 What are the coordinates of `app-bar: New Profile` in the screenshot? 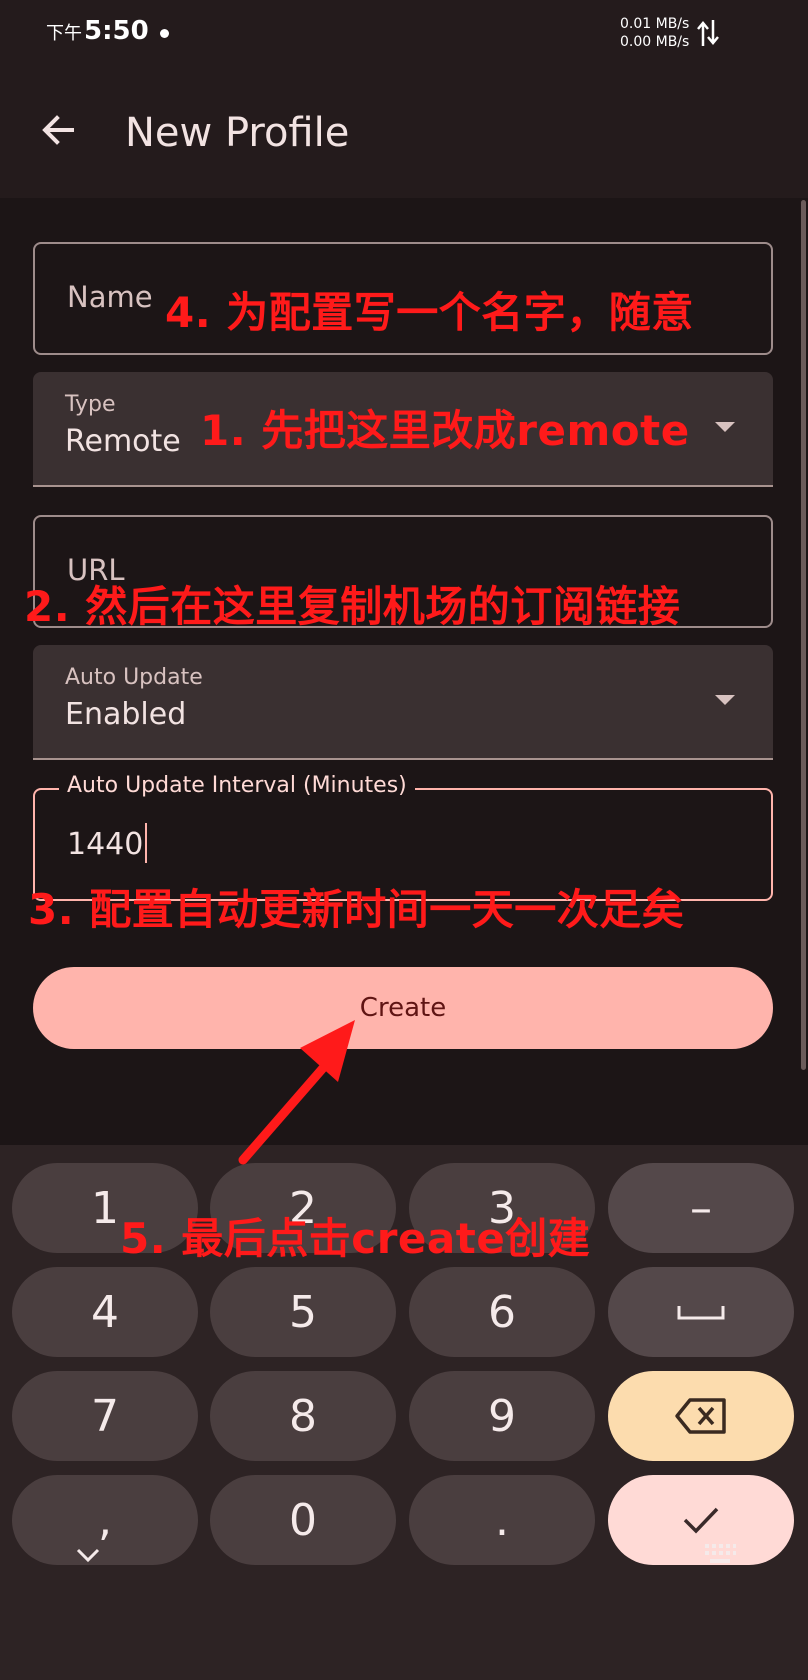 It's located at (404, 134).